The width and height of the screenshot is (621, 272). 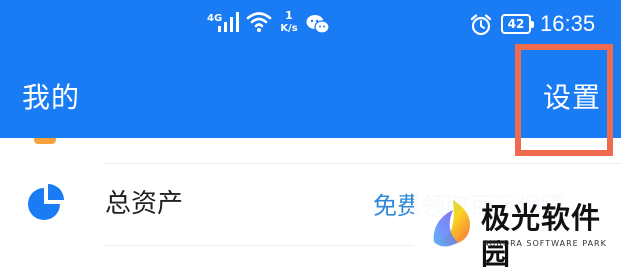 I want to click on settings-highlight-box, so click(x=564, y=100).